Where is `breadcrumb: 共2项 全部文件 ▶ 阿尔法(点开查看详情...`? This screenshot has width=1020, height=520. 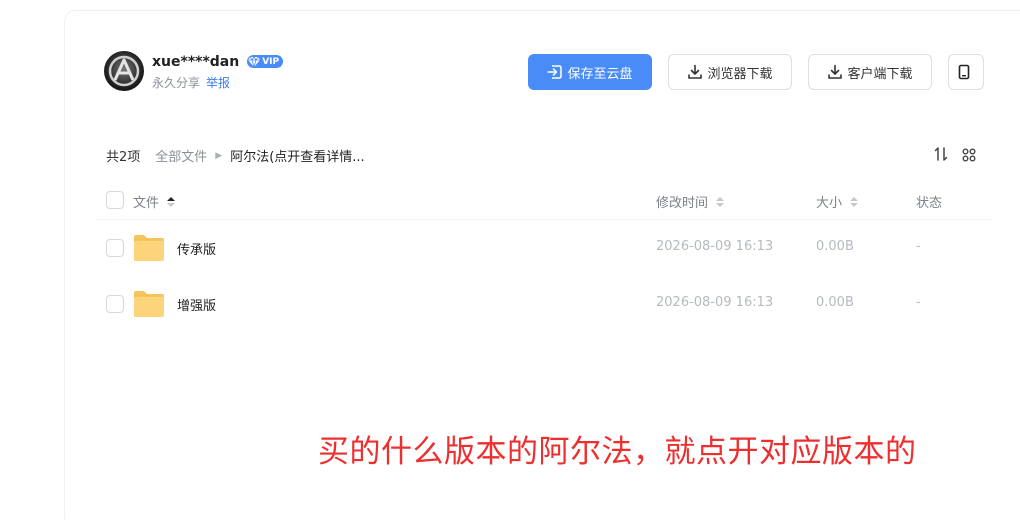
breadcrumb: 共2项 全部文件 ▶ 阿尔法(点开查看详情... is located at coordinates (235, 155).